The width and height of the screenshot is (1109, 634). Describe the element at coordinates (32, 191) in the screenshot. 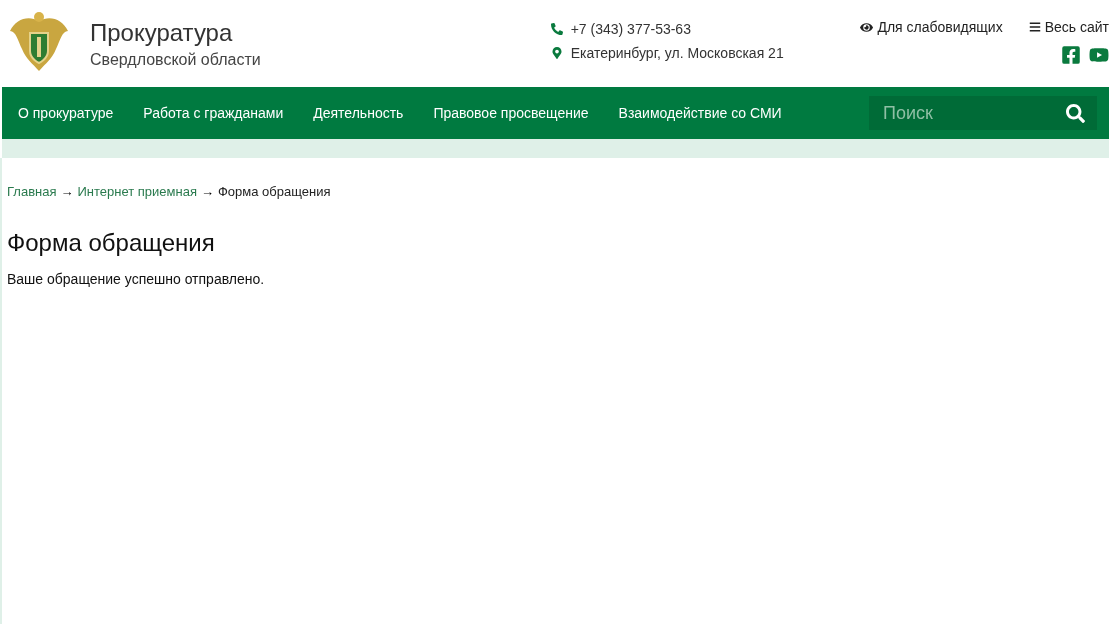

I see `breadcrumb-link: Главная` at that location.